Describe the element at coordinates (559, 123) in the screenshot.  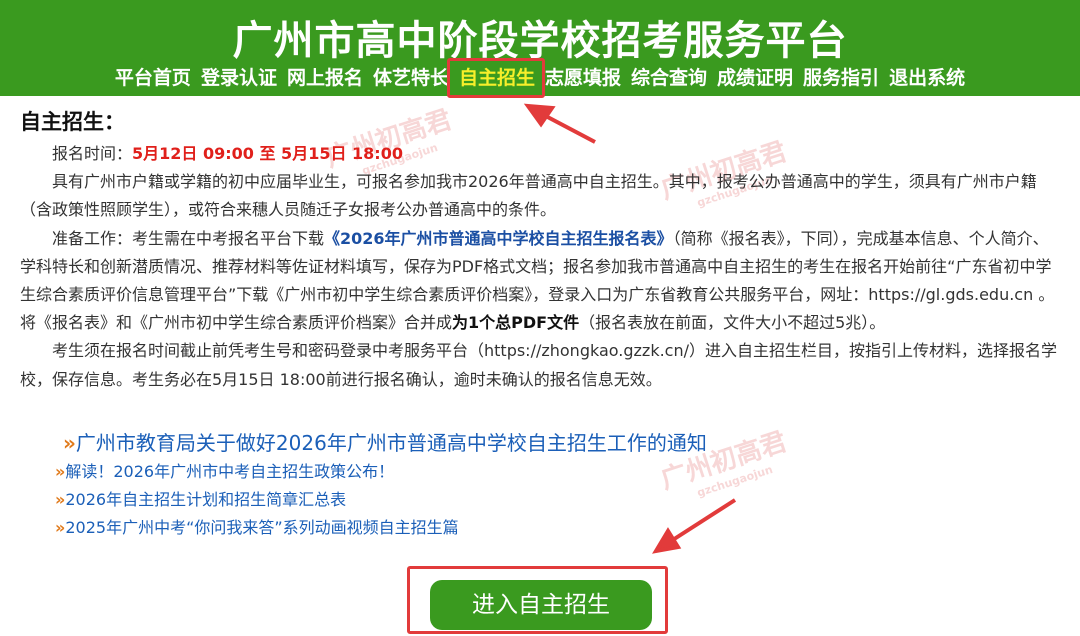
I see `arrow-to-nav` at that location.